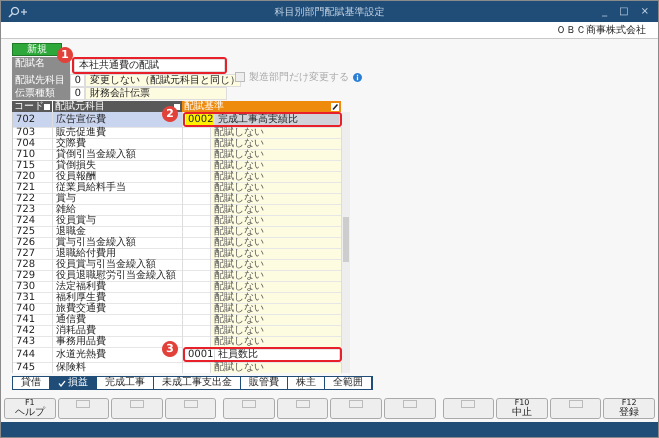  Describe the element at coordinates (32, 106) in the screenshot. I see `column-header: コード` at that location.